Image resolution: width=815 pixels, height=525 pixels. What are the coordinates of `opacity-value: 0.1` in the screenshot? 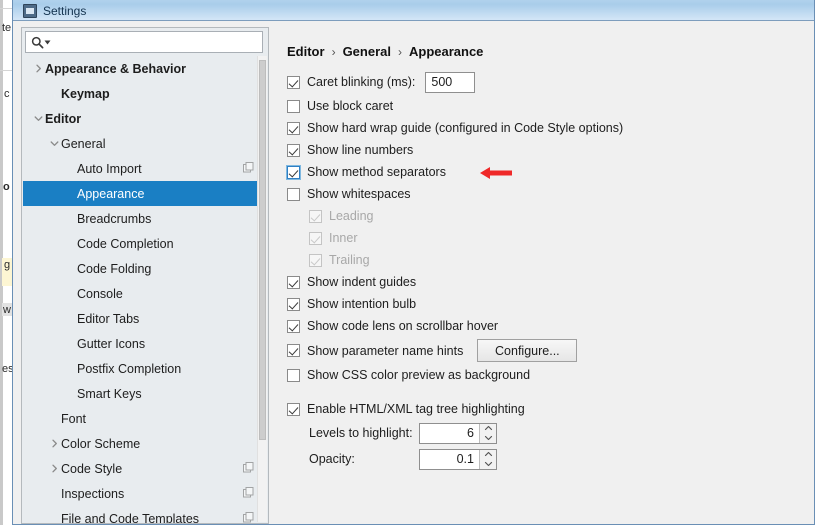 It's located at (449, 459).